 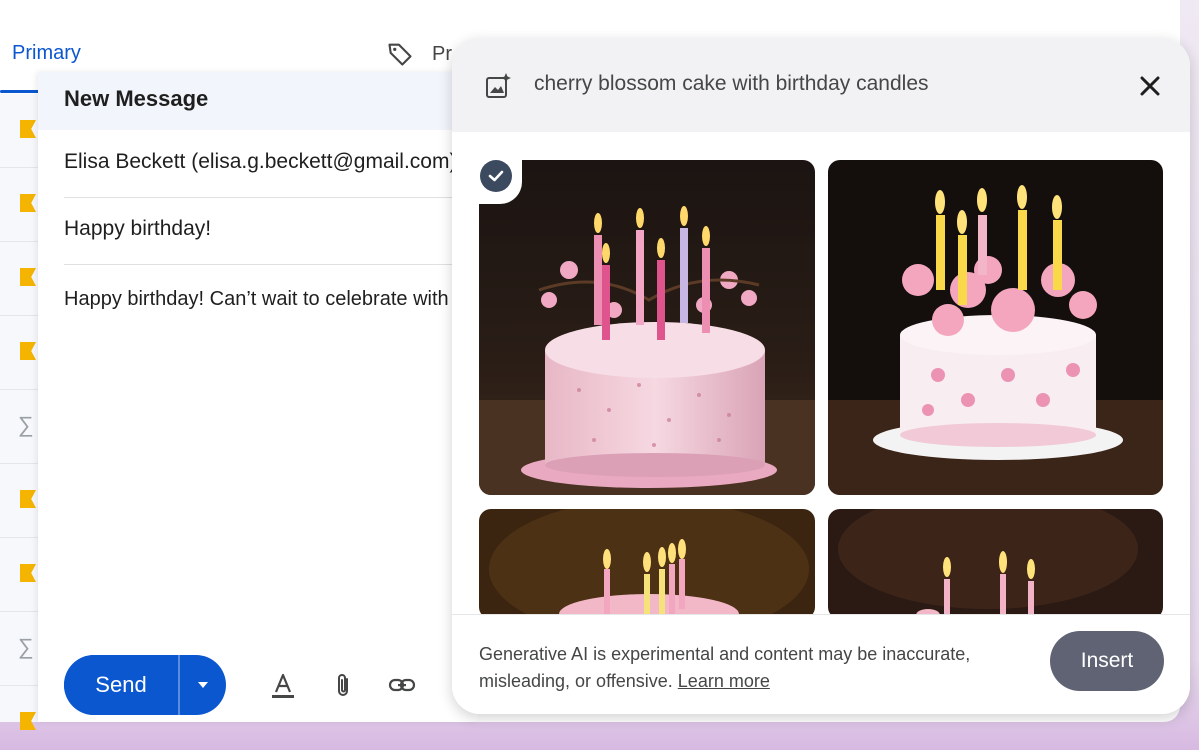 What do you see at coordinates (442, 53) in the screenshot?
I see `tab-promotions-label: Pr` at bounding box center [442, 53].